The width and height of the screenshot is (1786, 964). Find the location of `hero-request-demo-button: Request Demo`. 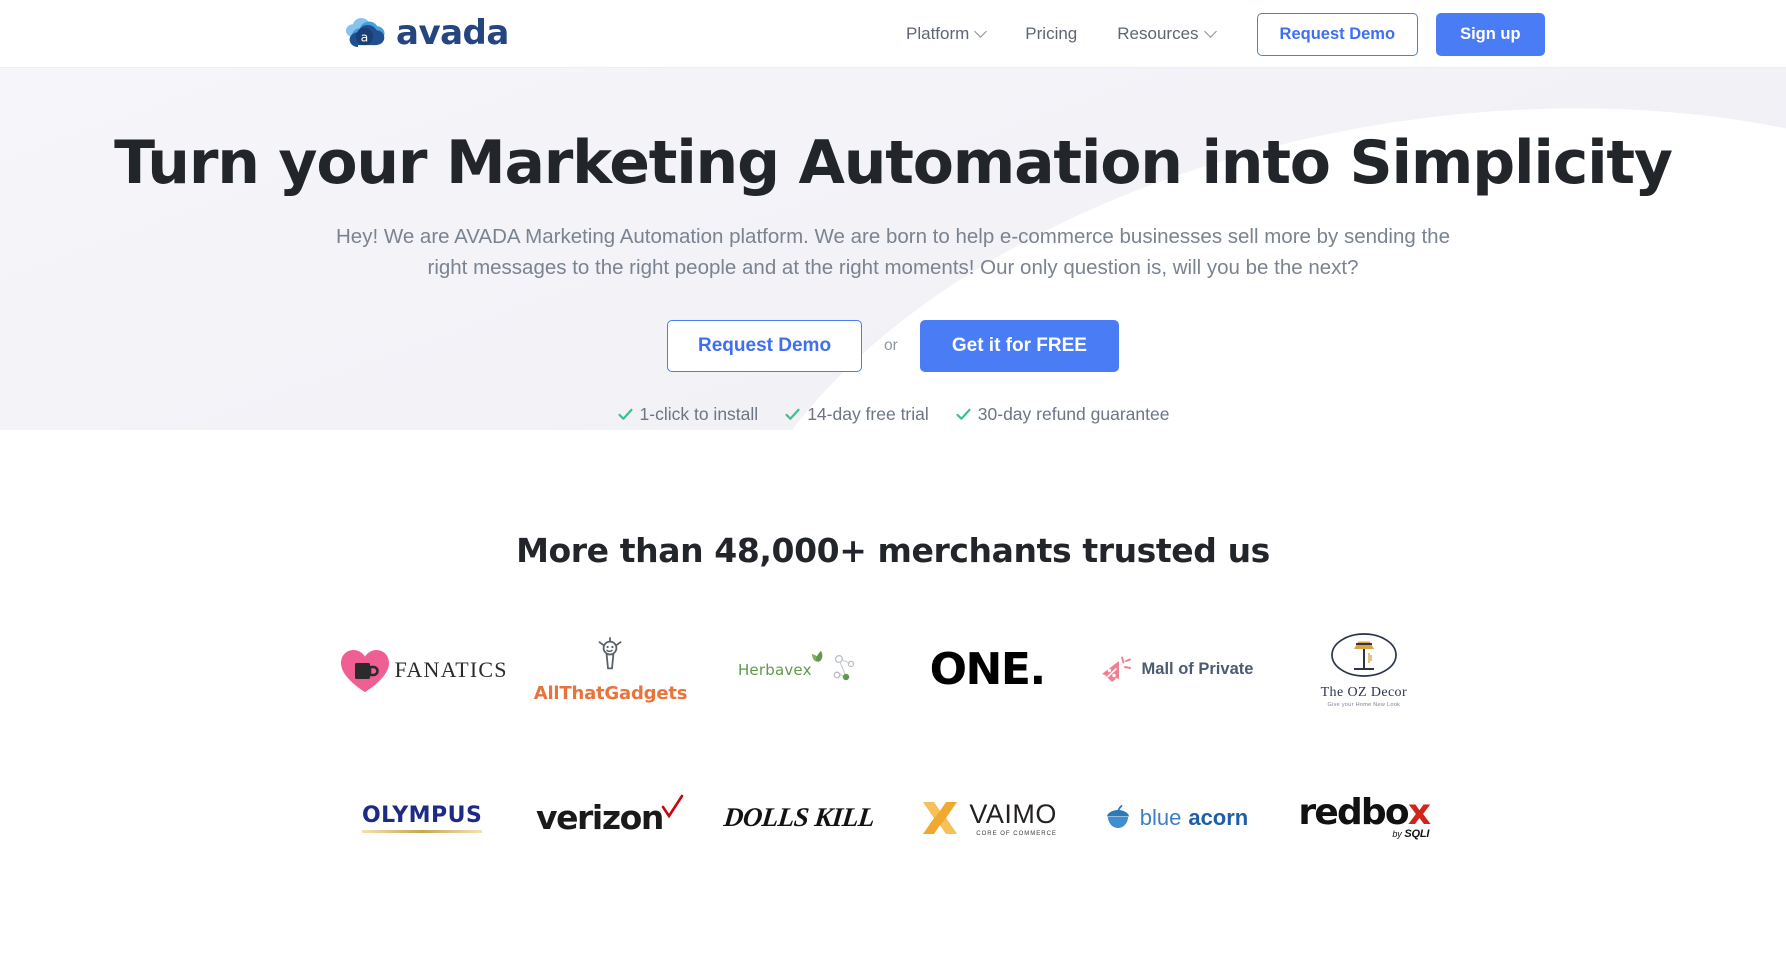

hero-request-demo-button: Request Demo is located at coordinates (765, 345).